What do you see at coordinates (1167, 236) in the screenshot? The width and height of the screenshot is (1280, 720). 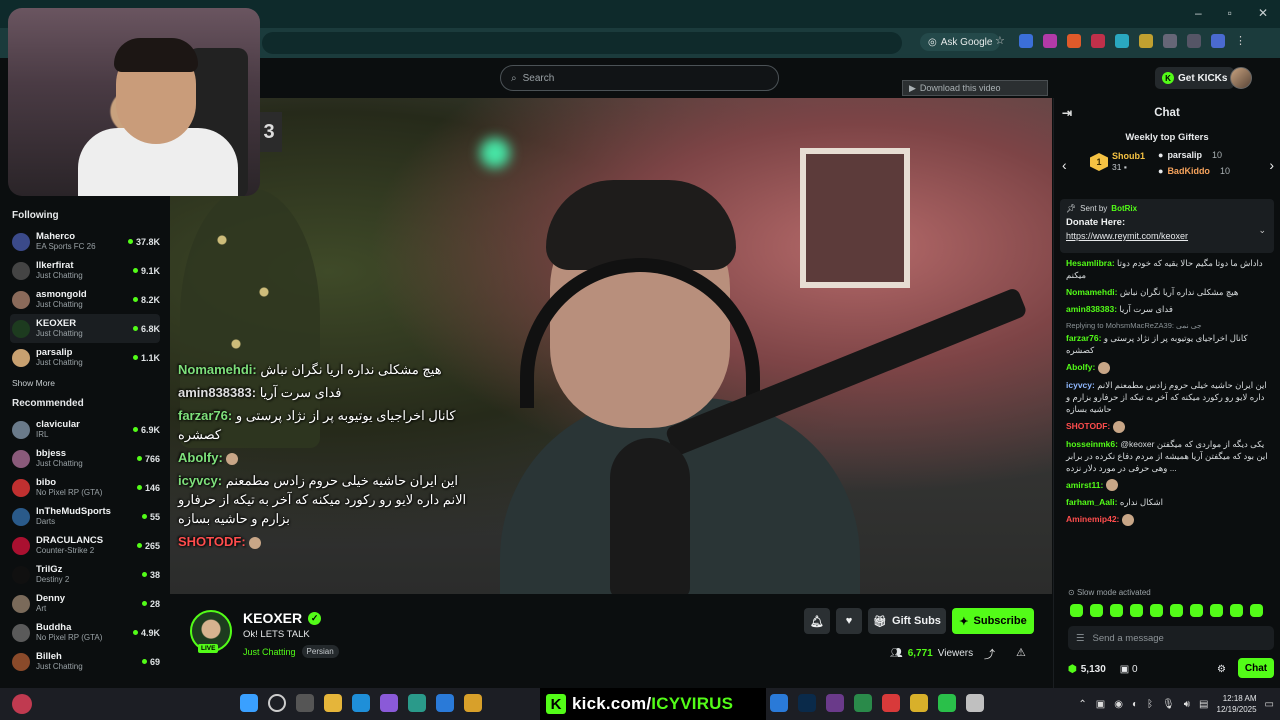 I see `donate-link: https://www.reymit.com/keoxer` at bounding box center [1167, 236].